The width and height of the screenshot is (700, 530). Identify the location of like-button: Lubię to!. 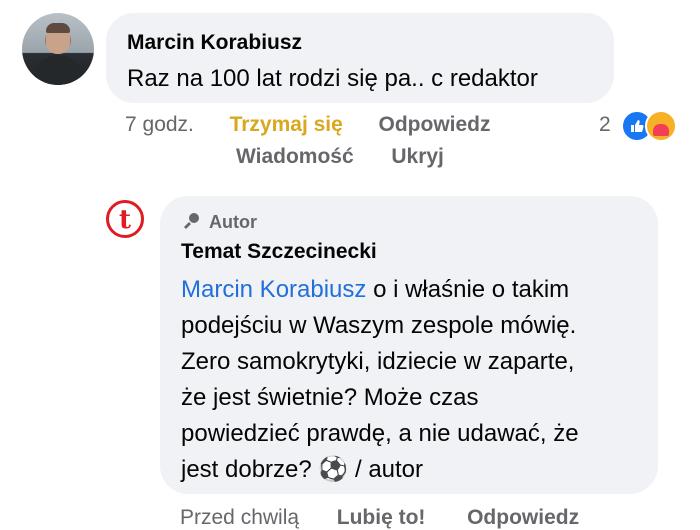
(381, 517).